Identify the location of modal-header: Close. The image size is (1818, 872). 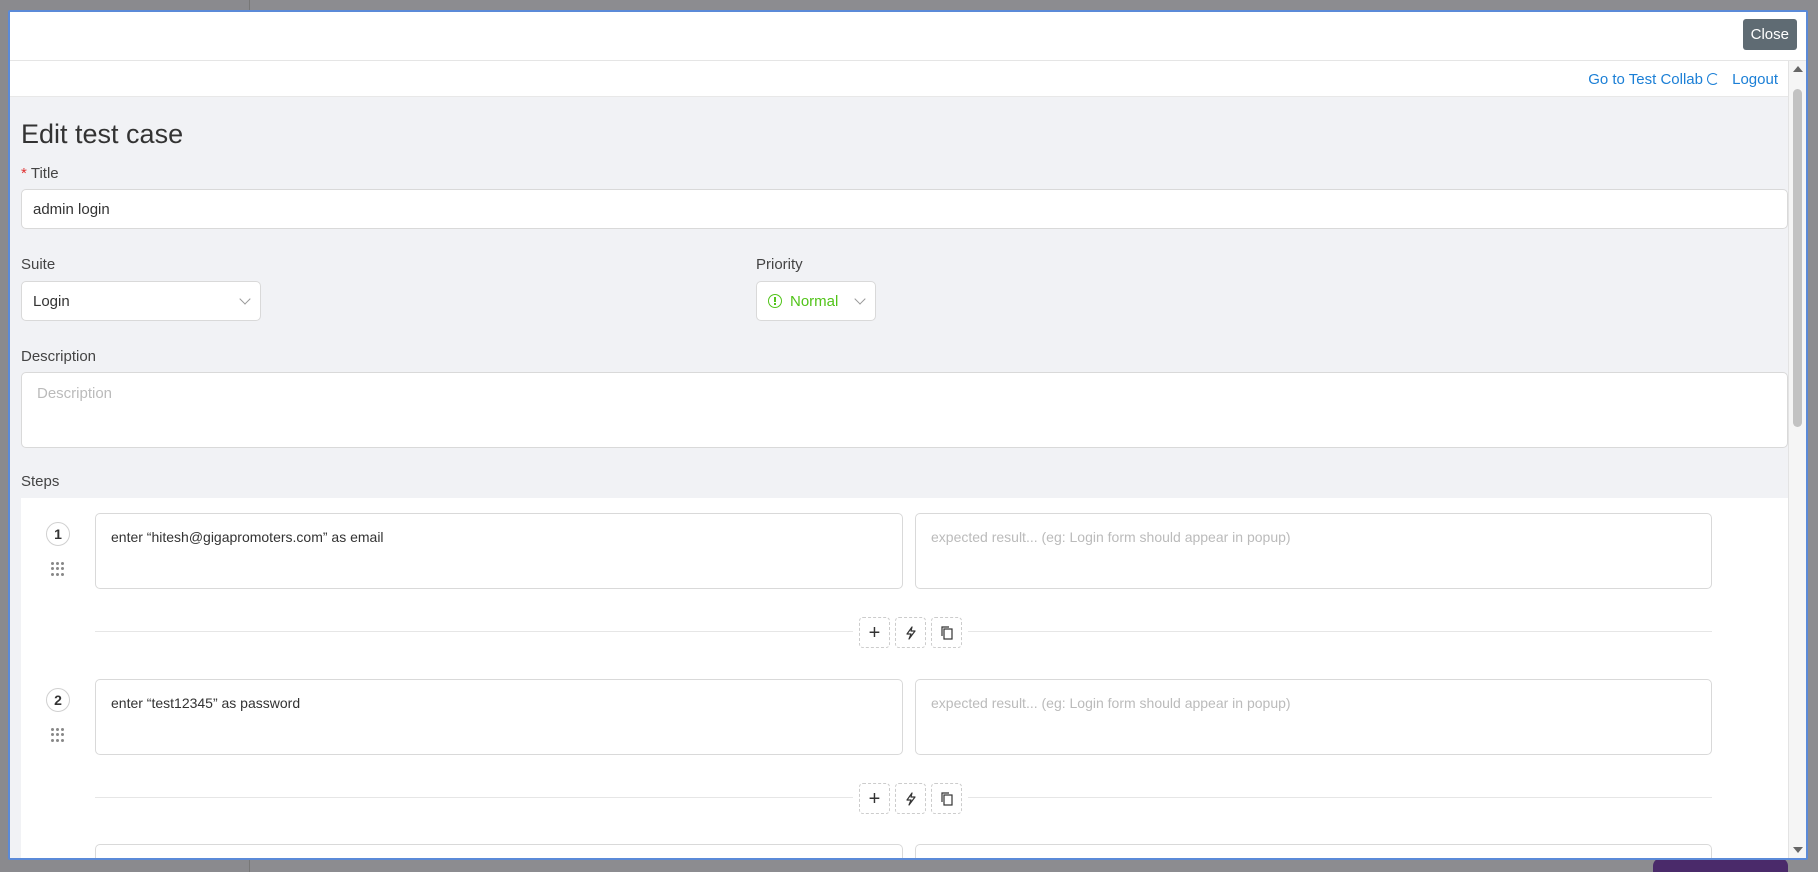
(908, 36).